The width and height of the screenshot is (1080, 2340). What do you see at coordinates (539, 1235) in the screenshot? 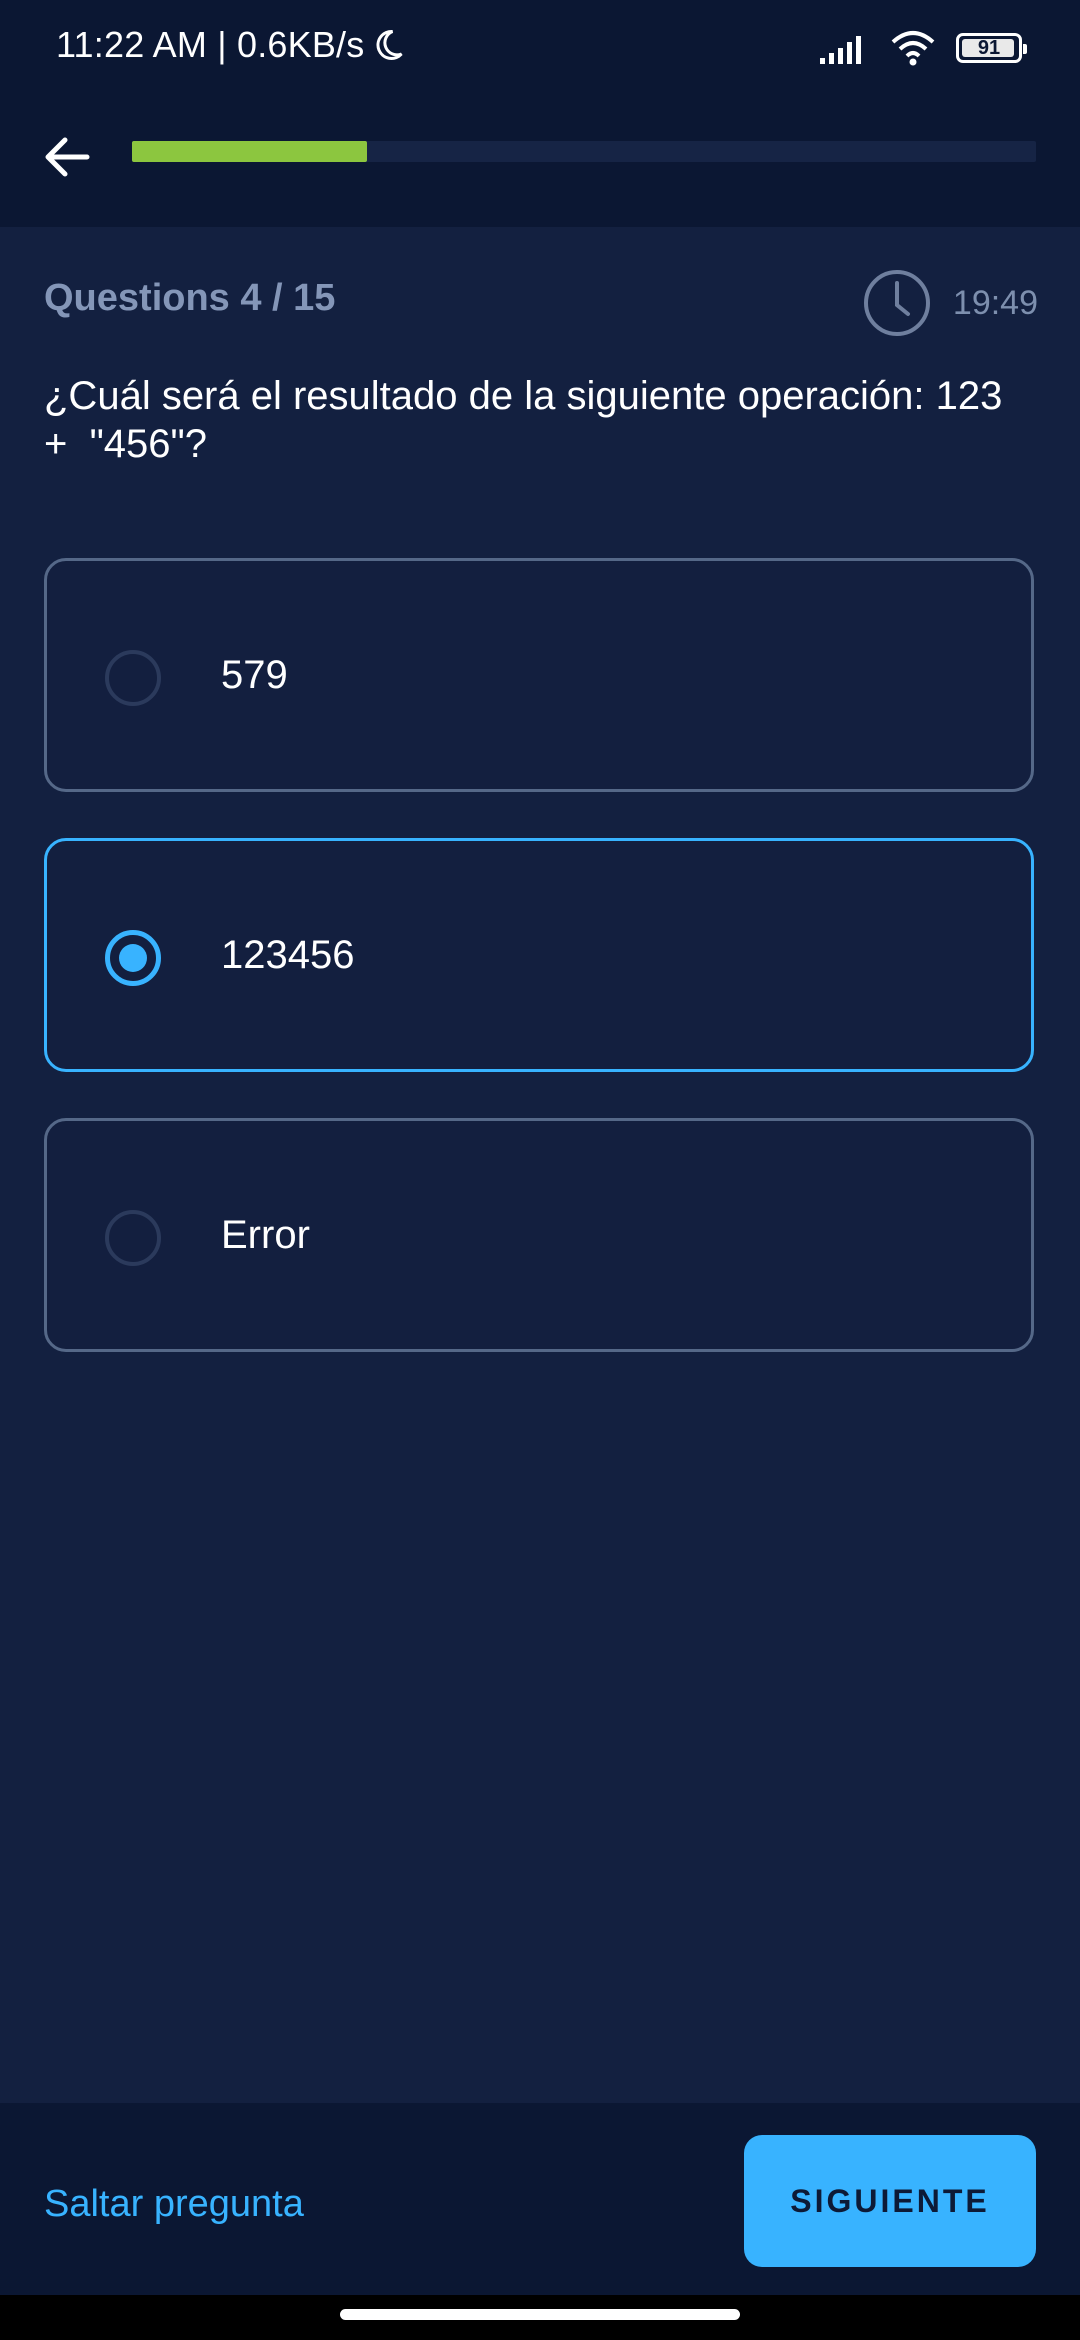
I see `answer-option-3: Error` at bounding box center [539, 1235].